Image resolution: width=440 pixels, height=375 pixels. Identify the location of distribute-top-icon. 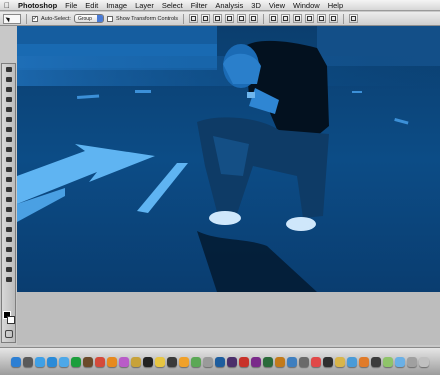
(274, 18).